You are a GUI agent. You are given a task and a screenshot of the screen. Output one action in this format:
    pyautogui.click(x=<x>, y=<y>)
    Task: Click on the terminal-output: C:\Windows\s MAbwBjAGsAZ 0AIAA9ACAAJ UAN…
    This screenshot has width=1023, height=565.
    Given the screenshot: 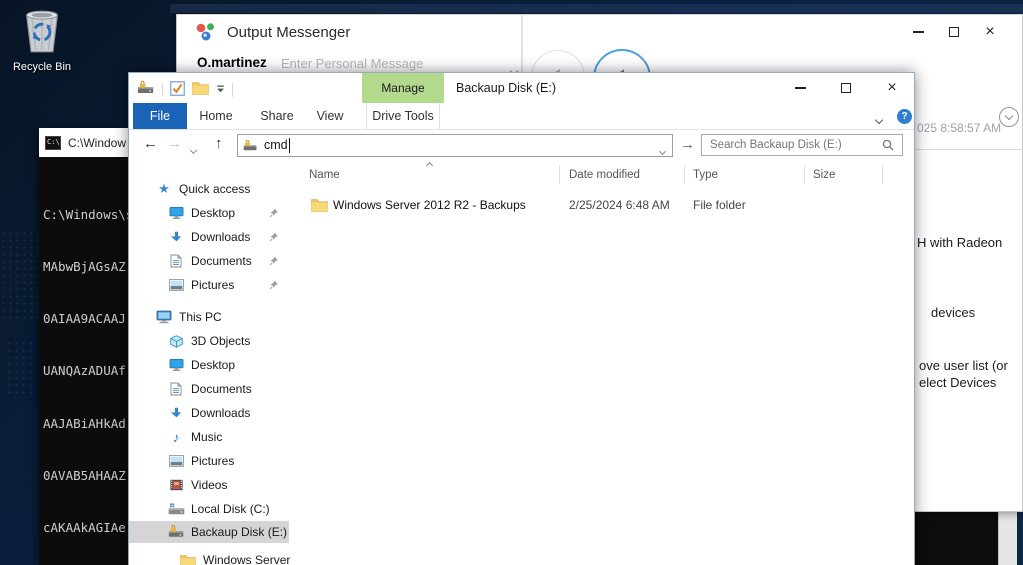 What is the action you would take?
    pyautogui.click(x=84, y=361)
    